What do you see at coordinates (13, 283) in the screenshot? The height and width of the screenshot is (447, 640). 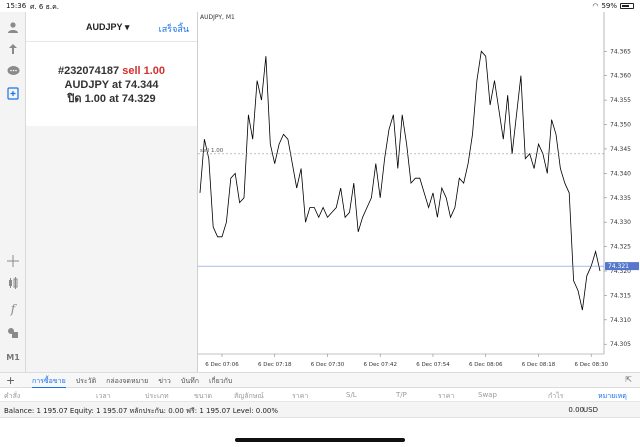 I see `indicators-icon` at bounding box center [13, 283].